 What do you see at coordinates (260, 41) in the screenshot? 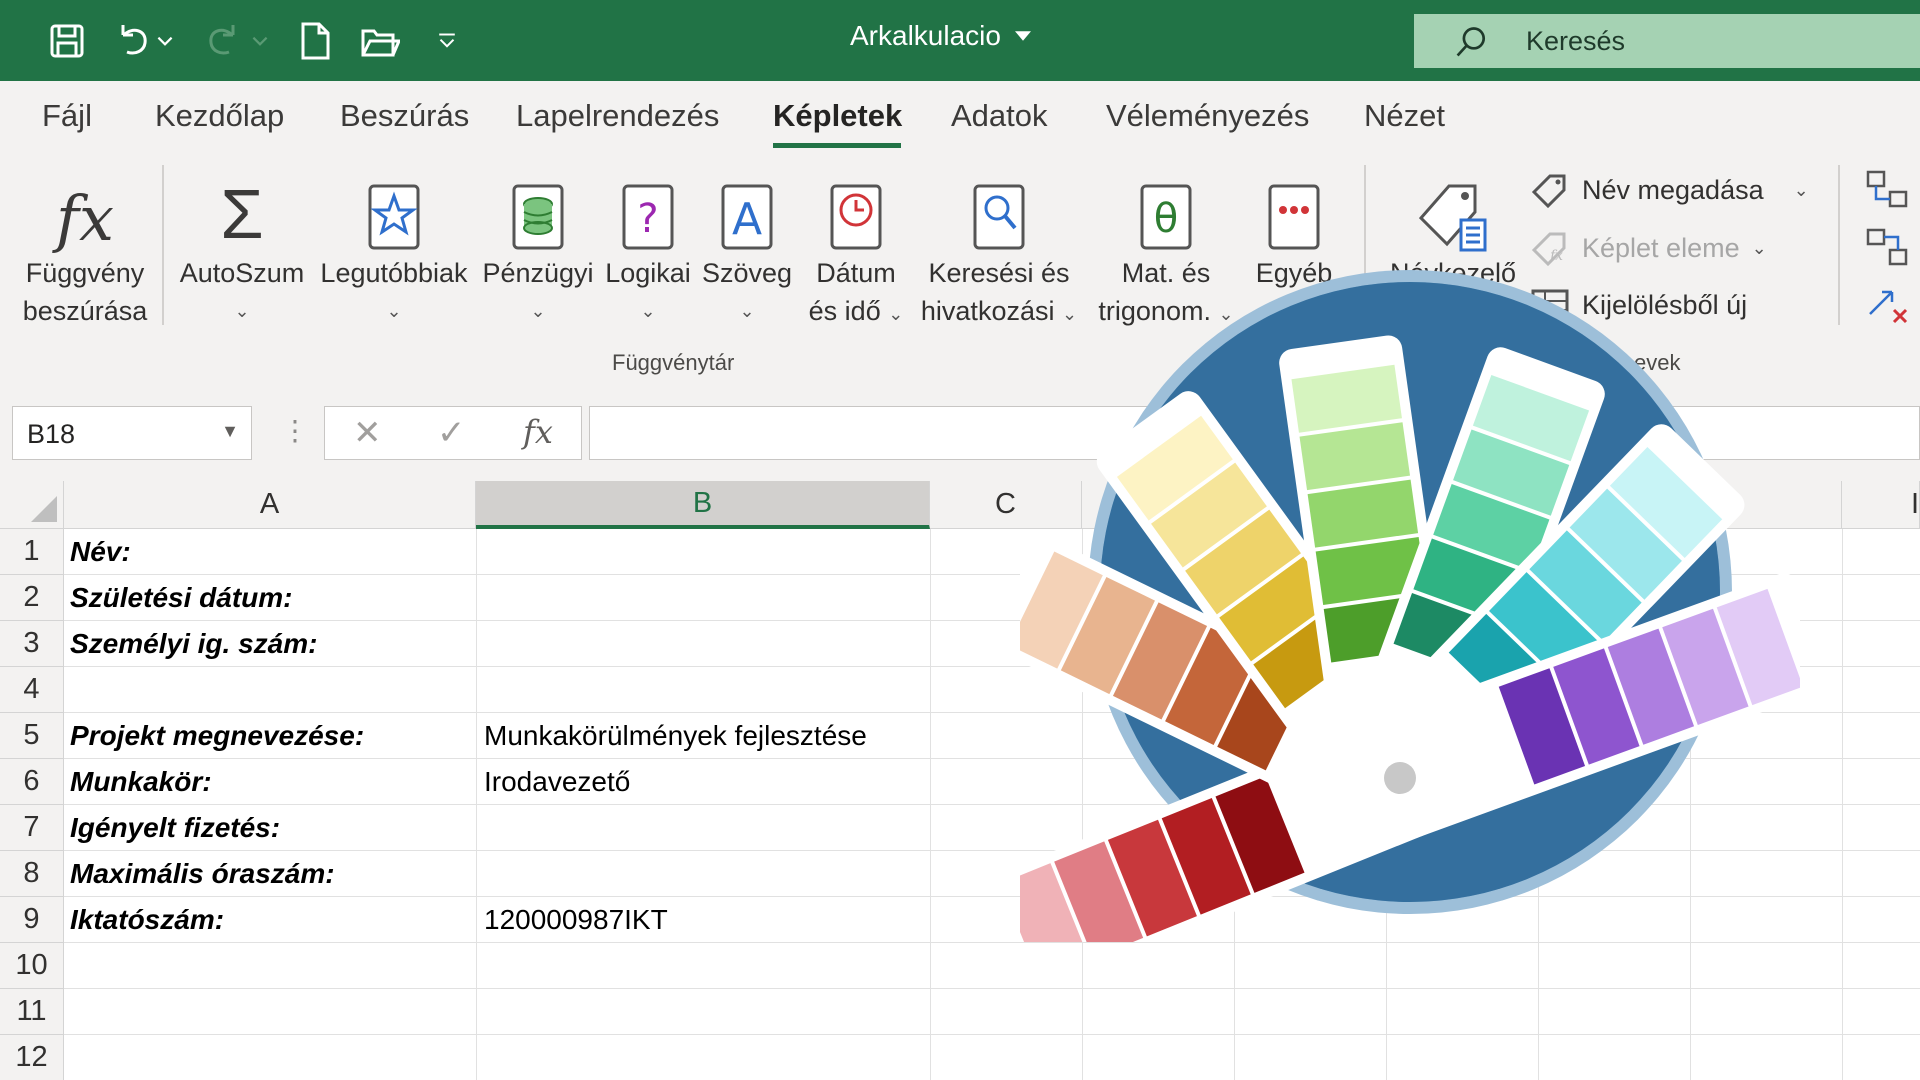
I see `redo-dropdown-icon` at bounding box center [260, 41].